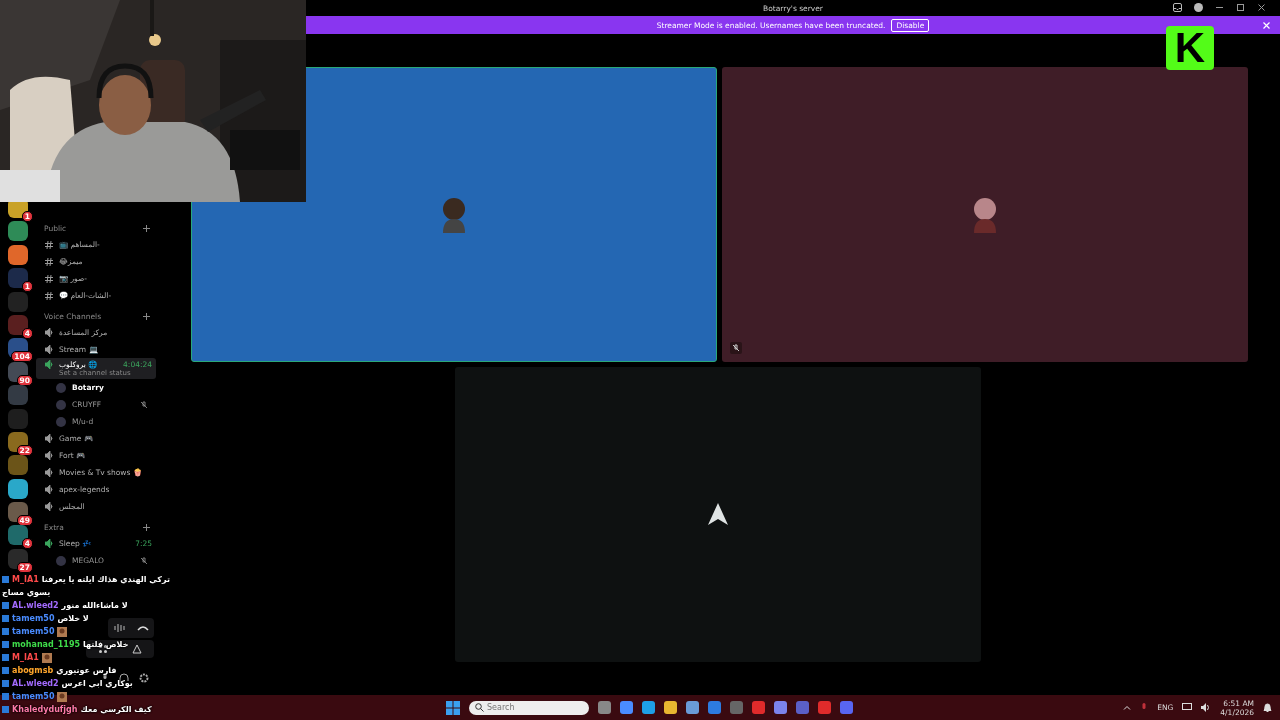 Image resolution: width=1280 pixels, height=720 pixels. I want to click on logo: K, so click(1190, 48).